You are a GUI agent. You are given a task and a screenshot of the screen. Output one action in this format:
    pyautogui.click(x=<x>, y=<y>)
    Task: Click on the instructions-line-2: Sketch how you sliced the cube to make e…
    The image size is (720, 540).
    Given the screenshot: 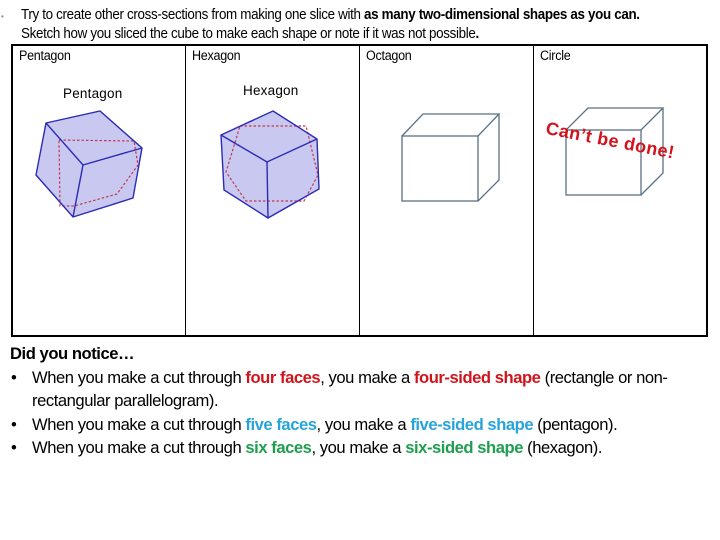 What is the action you would take?
    pyautogui.click(x=330, y=34)
    